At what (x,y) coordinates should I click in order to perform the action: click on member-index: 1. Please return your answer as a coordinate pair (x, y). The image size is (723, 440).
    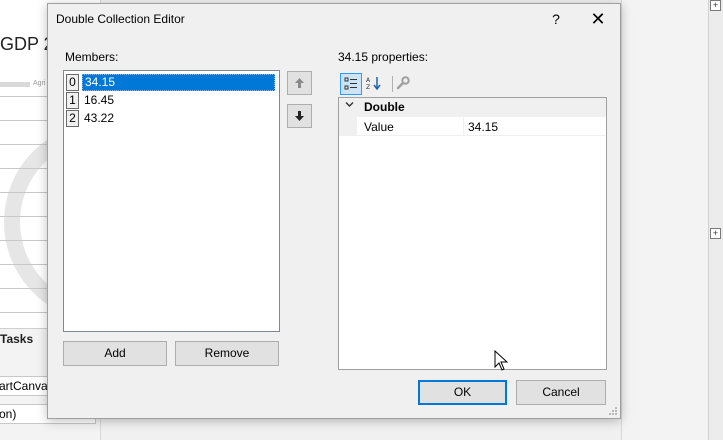
    Looking at the image, I should click on (72, 100).